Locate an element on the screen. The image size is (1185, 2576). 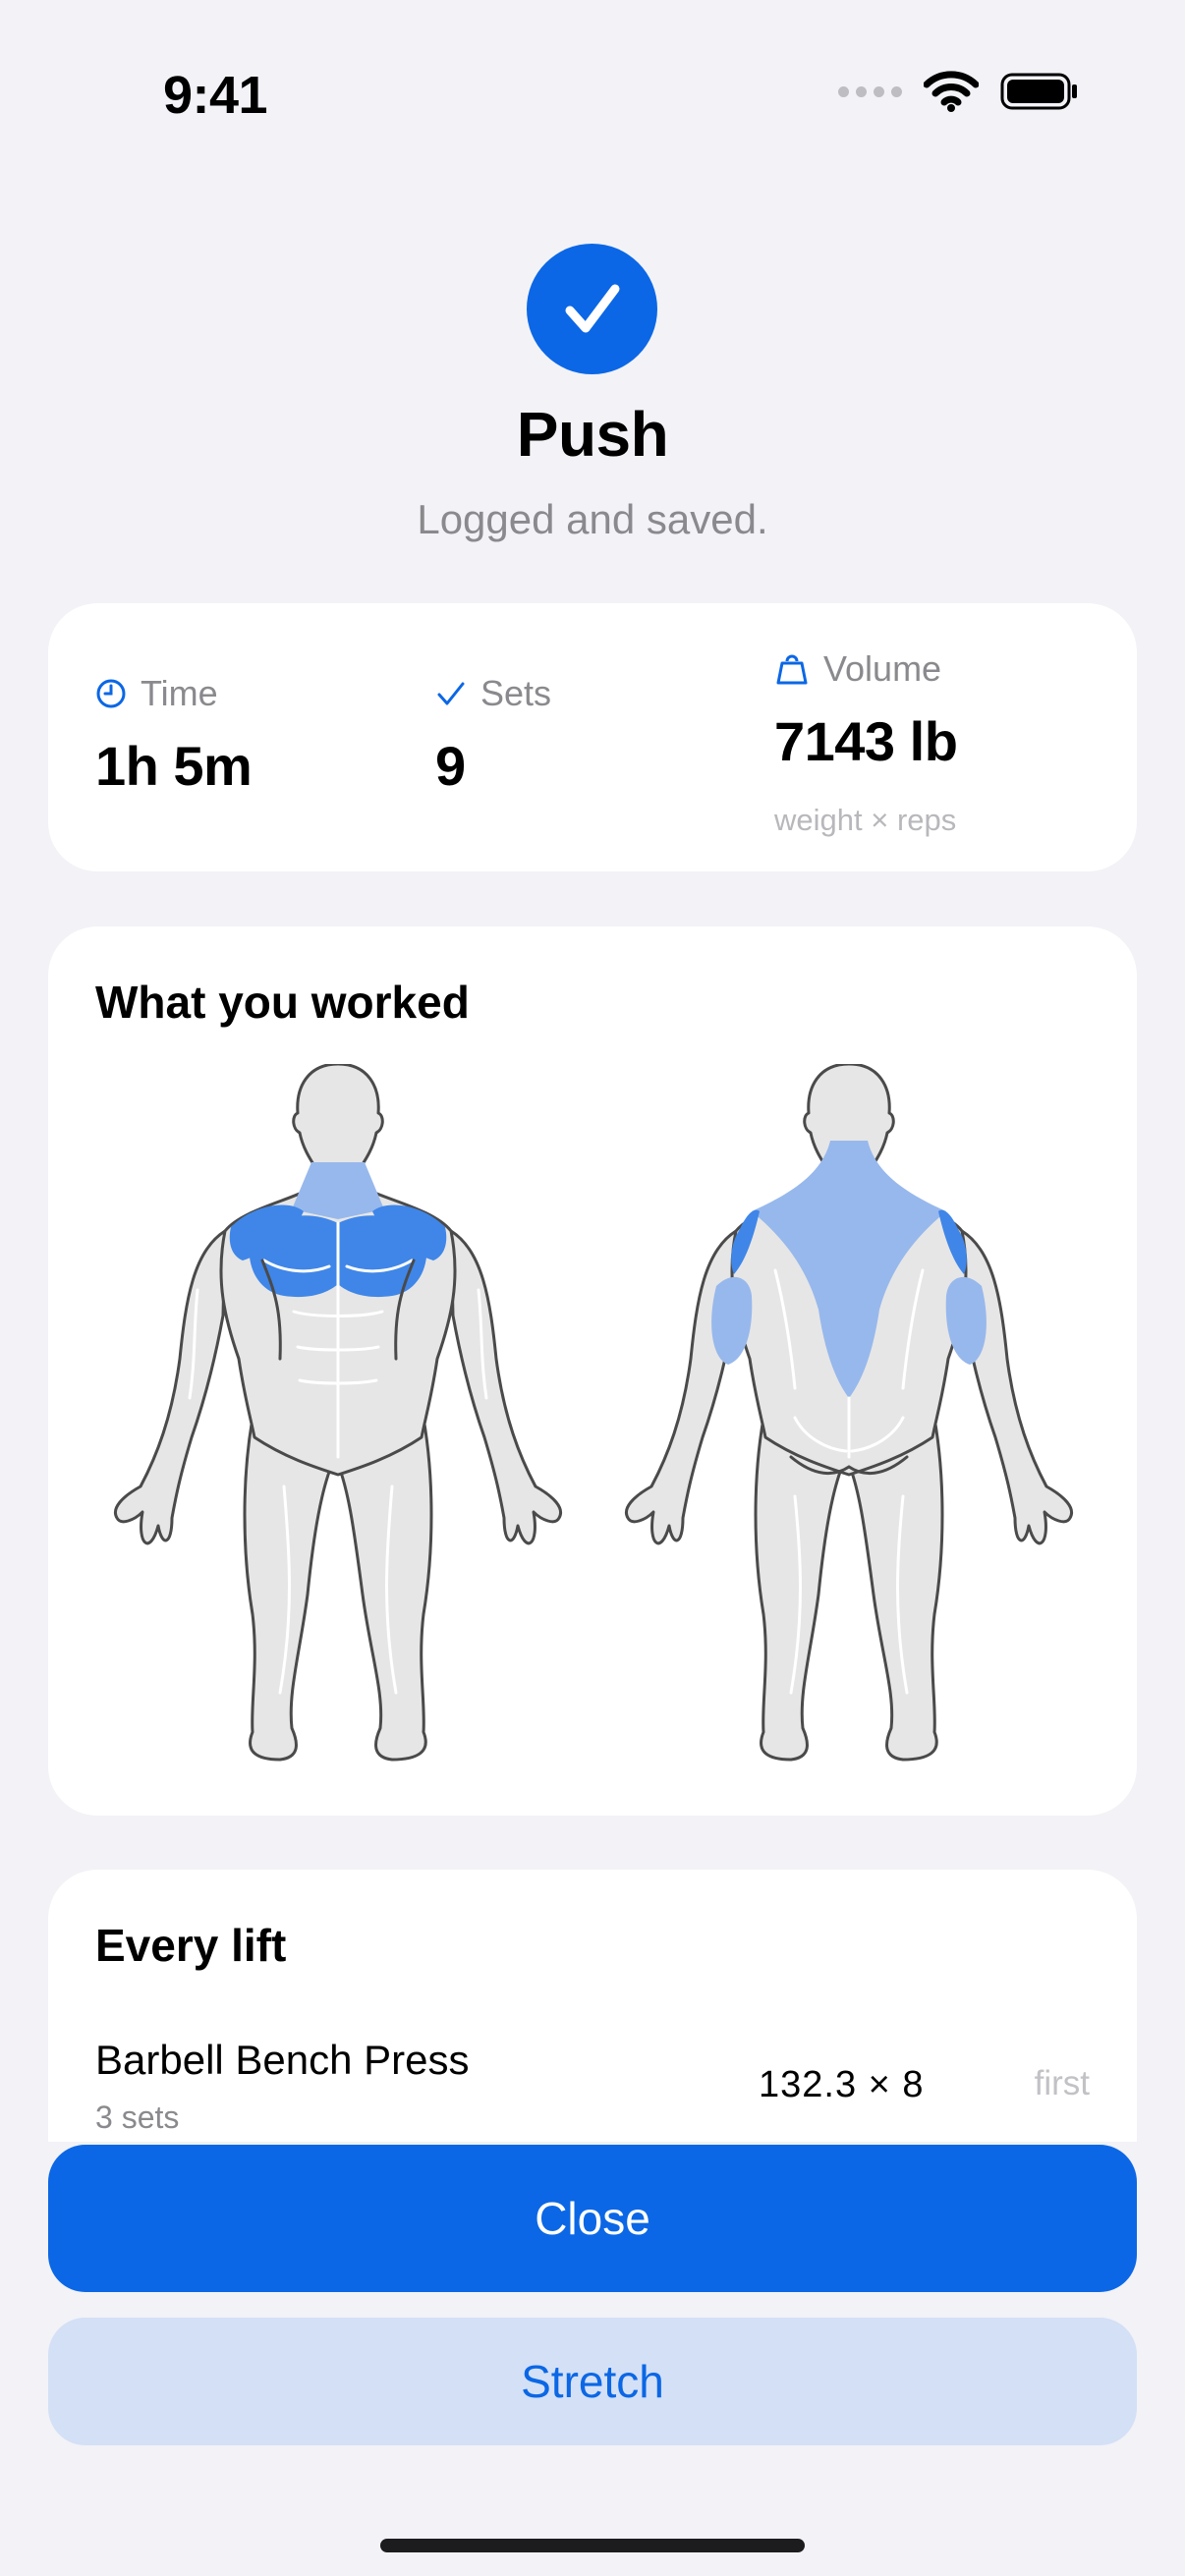
stat-volume-value: 7143 lb is located at coordinates (866, 741).